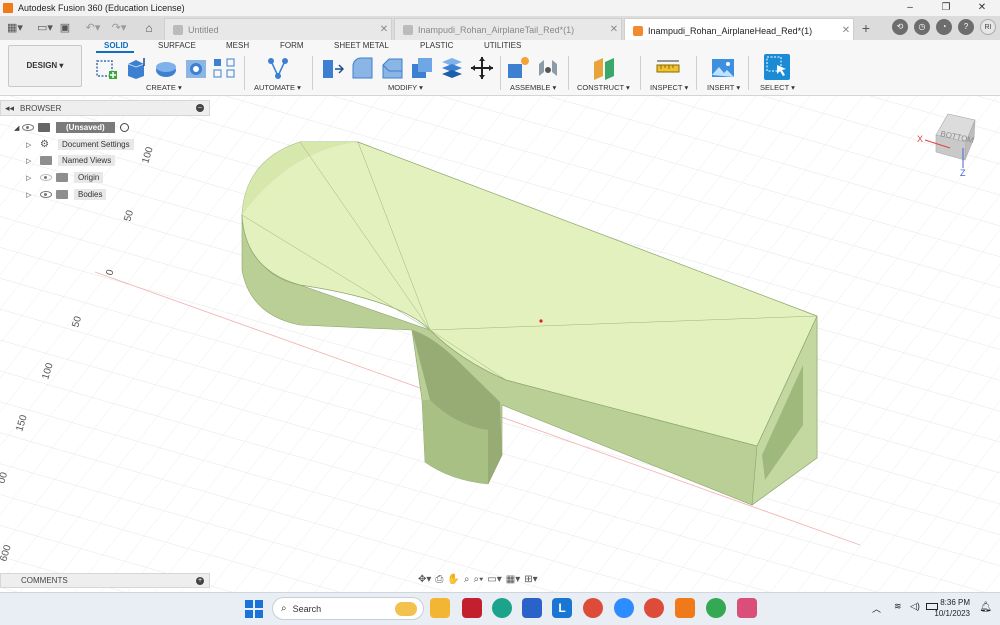 The width and height of the screenshot is (1000, 625). I want to click on shell-icon, so click(422, 68).